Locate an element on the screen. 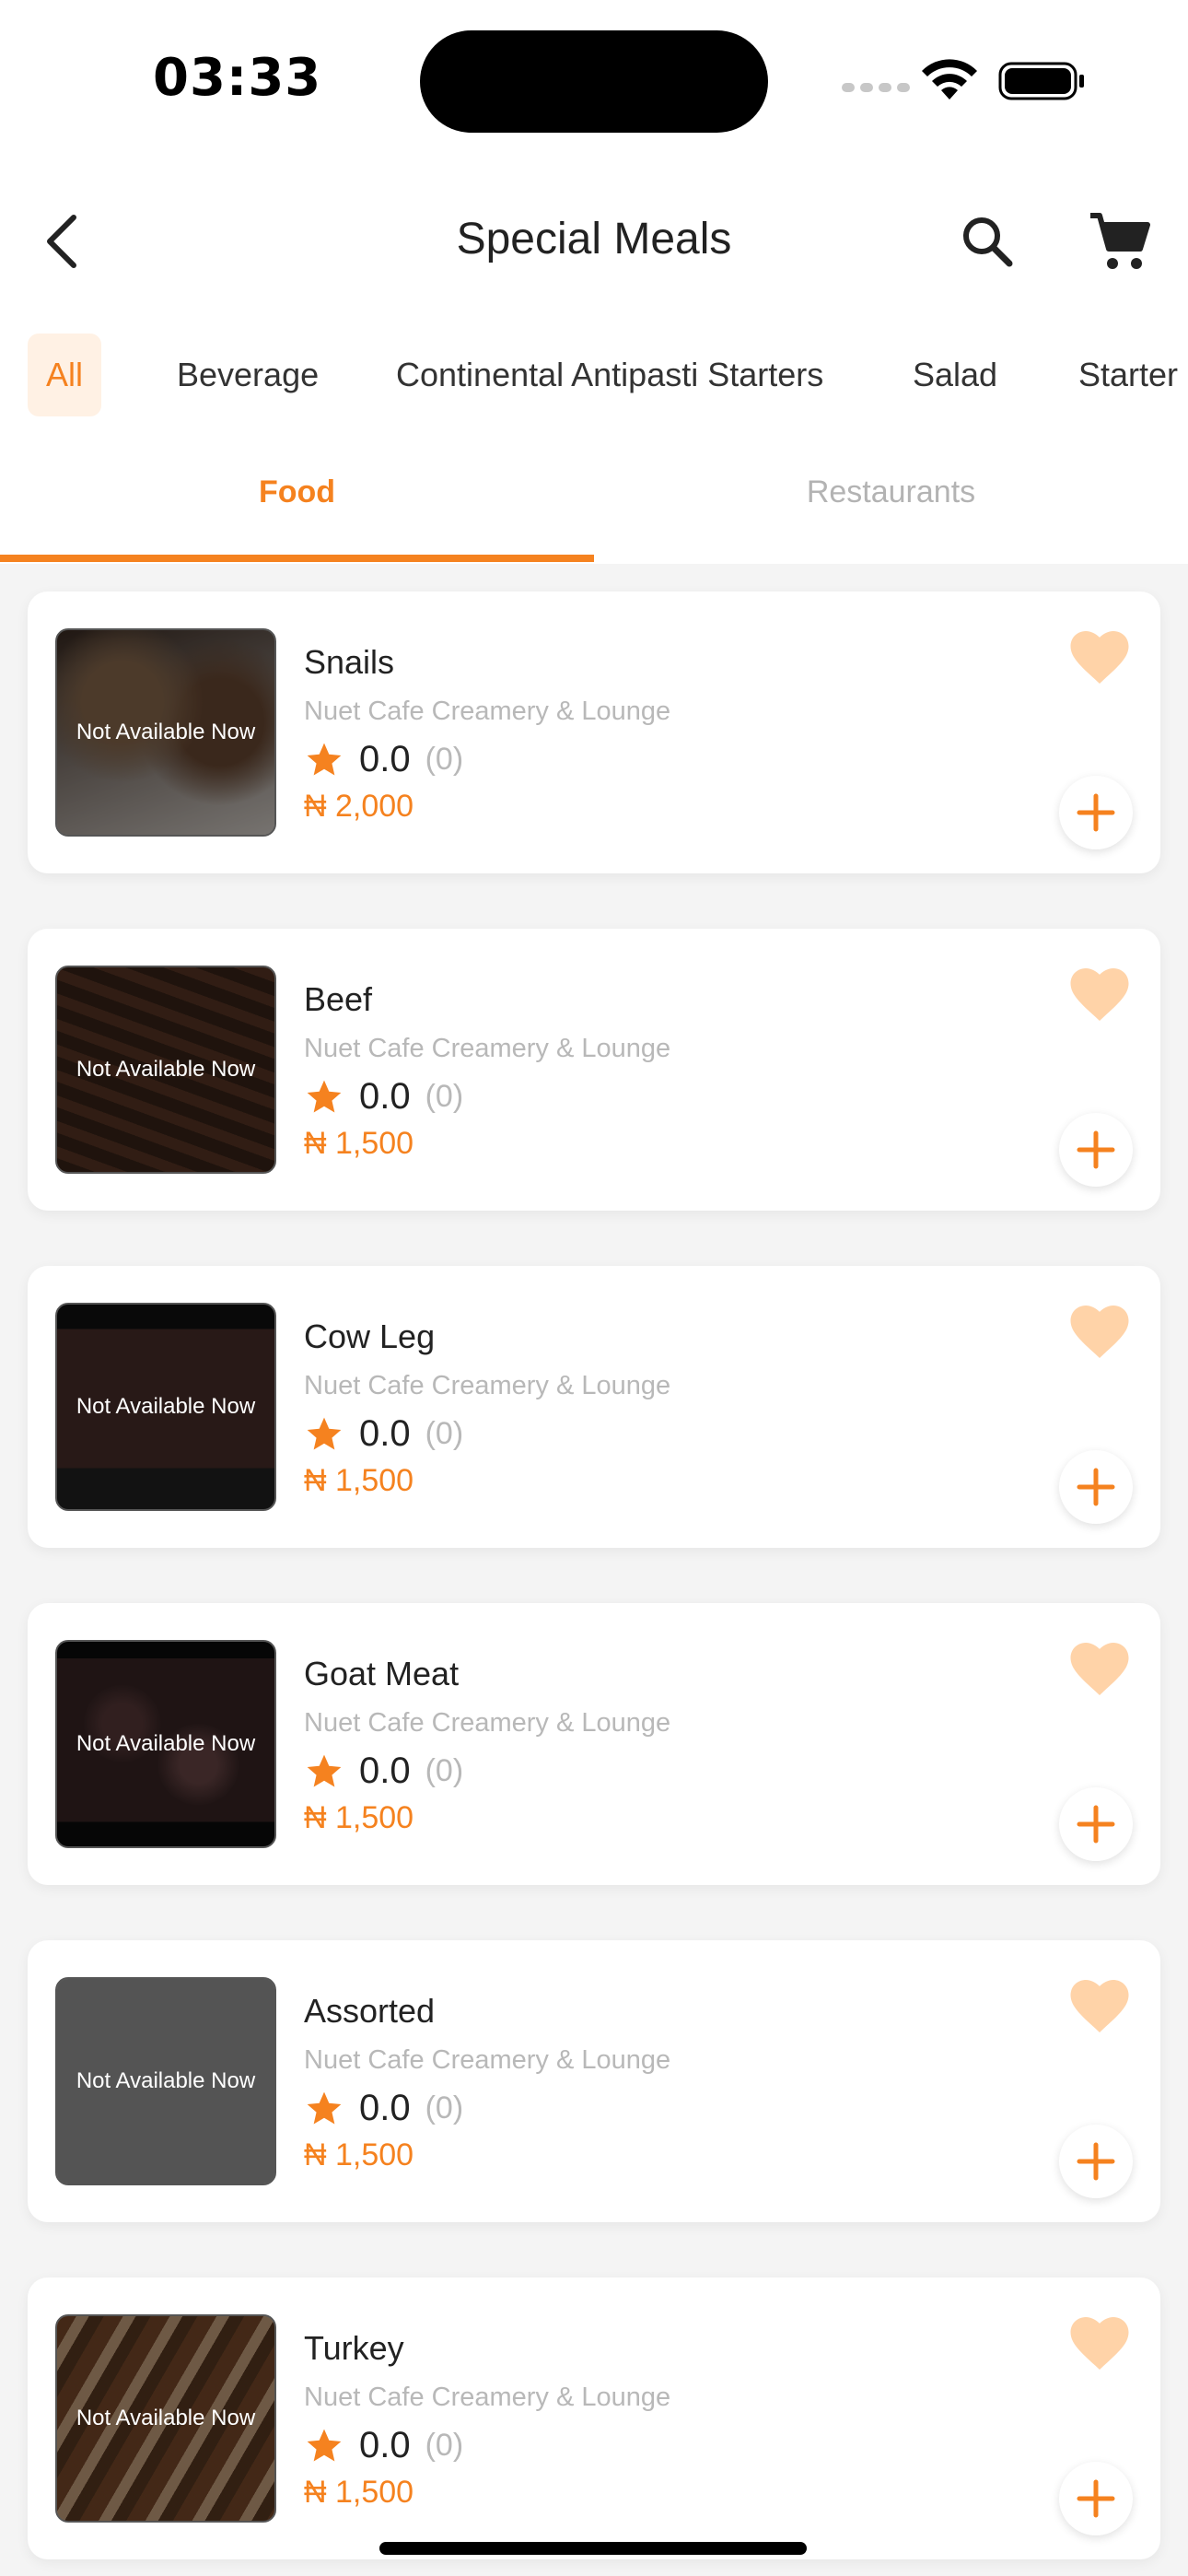 This screenshot has width=1188, height=2576. tab-bar: Food Restaurants is located at coordinates (594, 498).